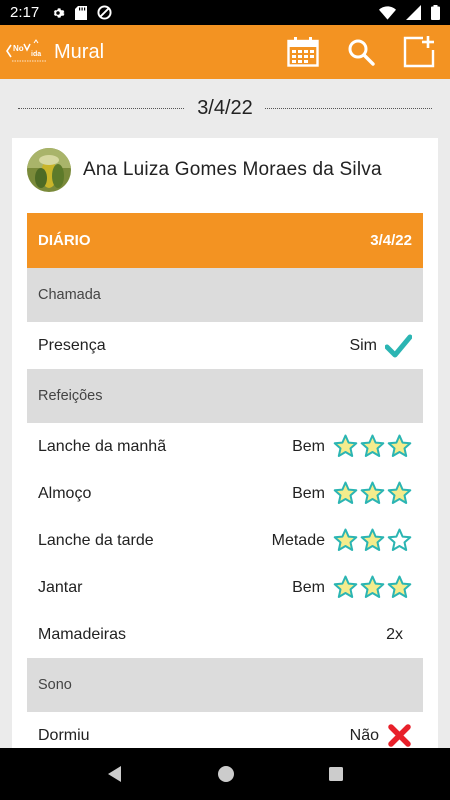  Describe the element at coordinates (225, 685) in the screenshot. I see `section-header-sono: Sono` at that location.